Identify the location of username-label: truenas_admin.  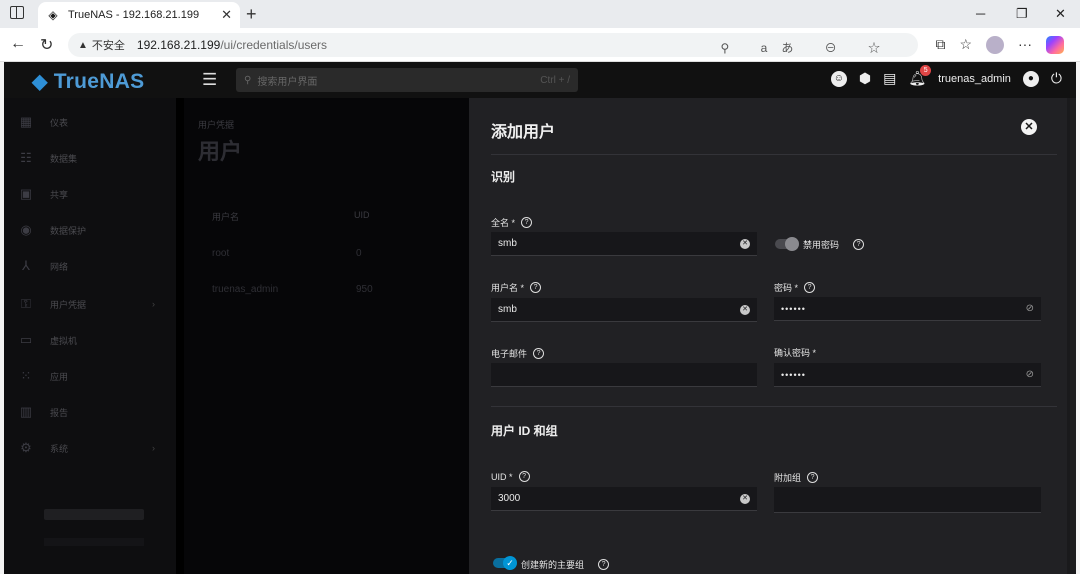
(974, 79).